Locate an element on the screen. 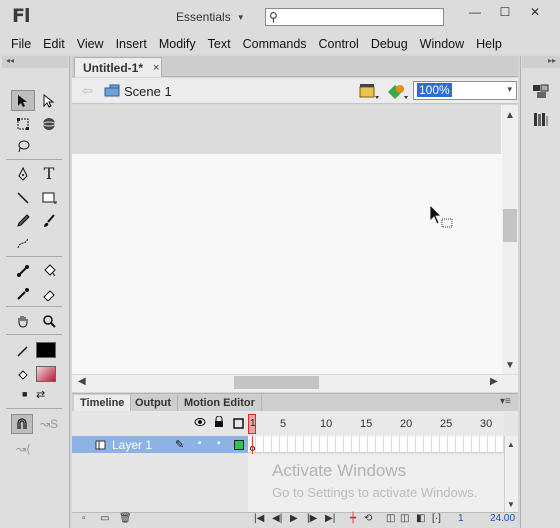 The height and width of the screenshot is (528, 560). frame-ruler is located at coordinates (376, 424).